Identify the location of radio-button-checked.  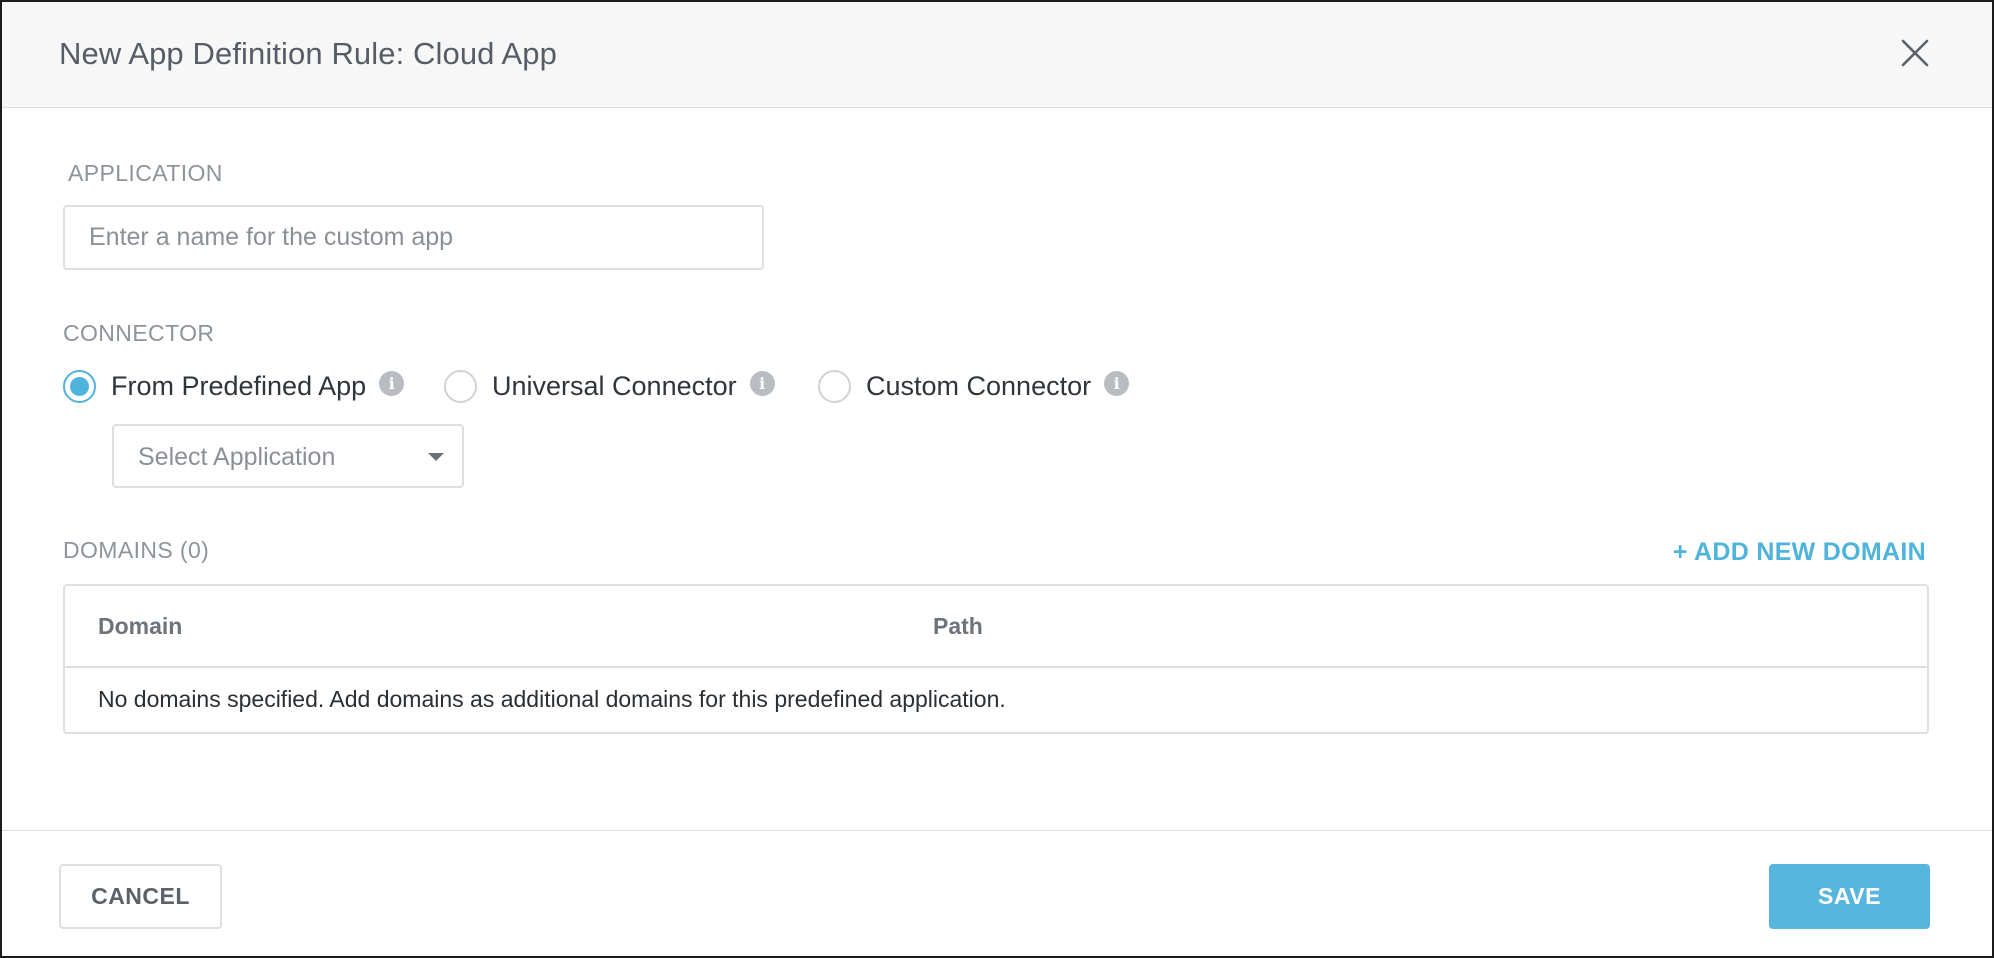
(79, 386).